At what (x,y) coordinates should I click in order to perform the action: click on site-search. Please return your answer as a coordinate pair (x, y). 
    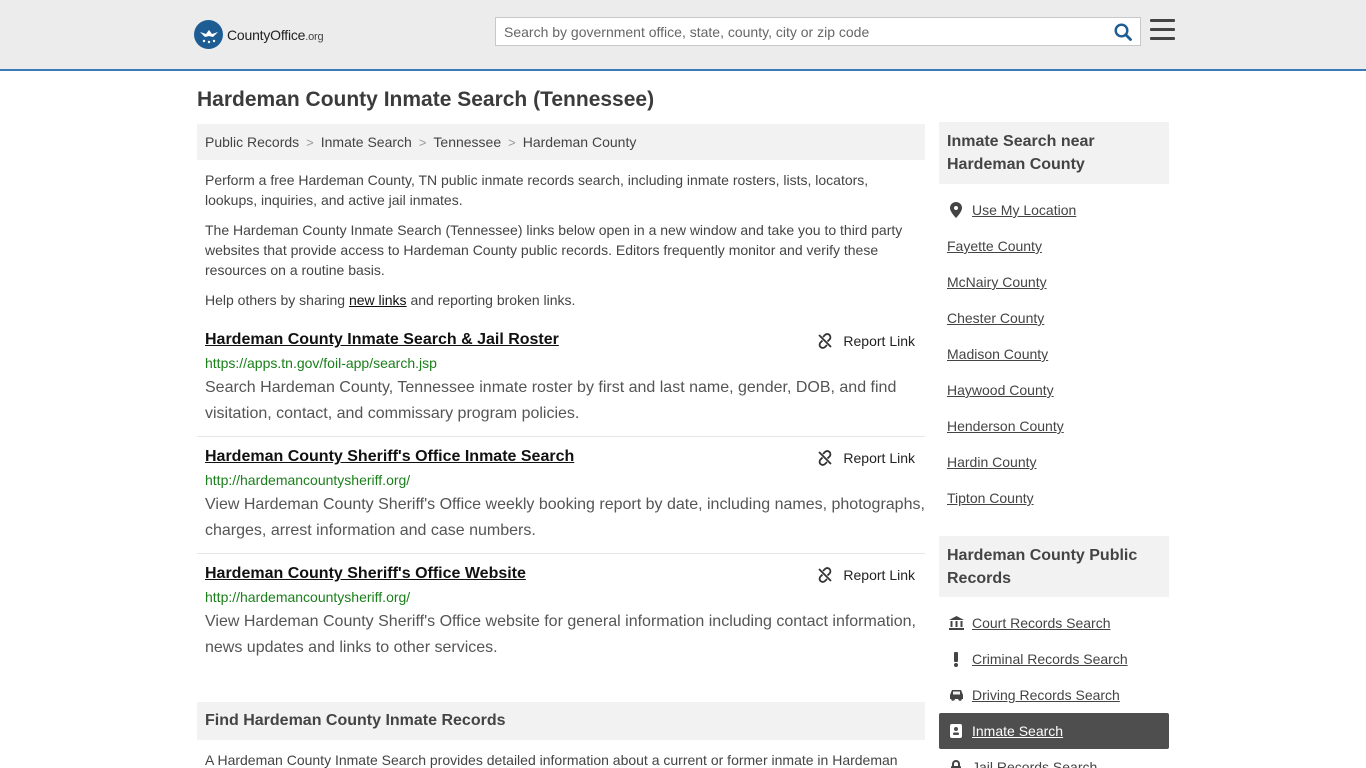
    Looking at the image, I should click on (818, 31).